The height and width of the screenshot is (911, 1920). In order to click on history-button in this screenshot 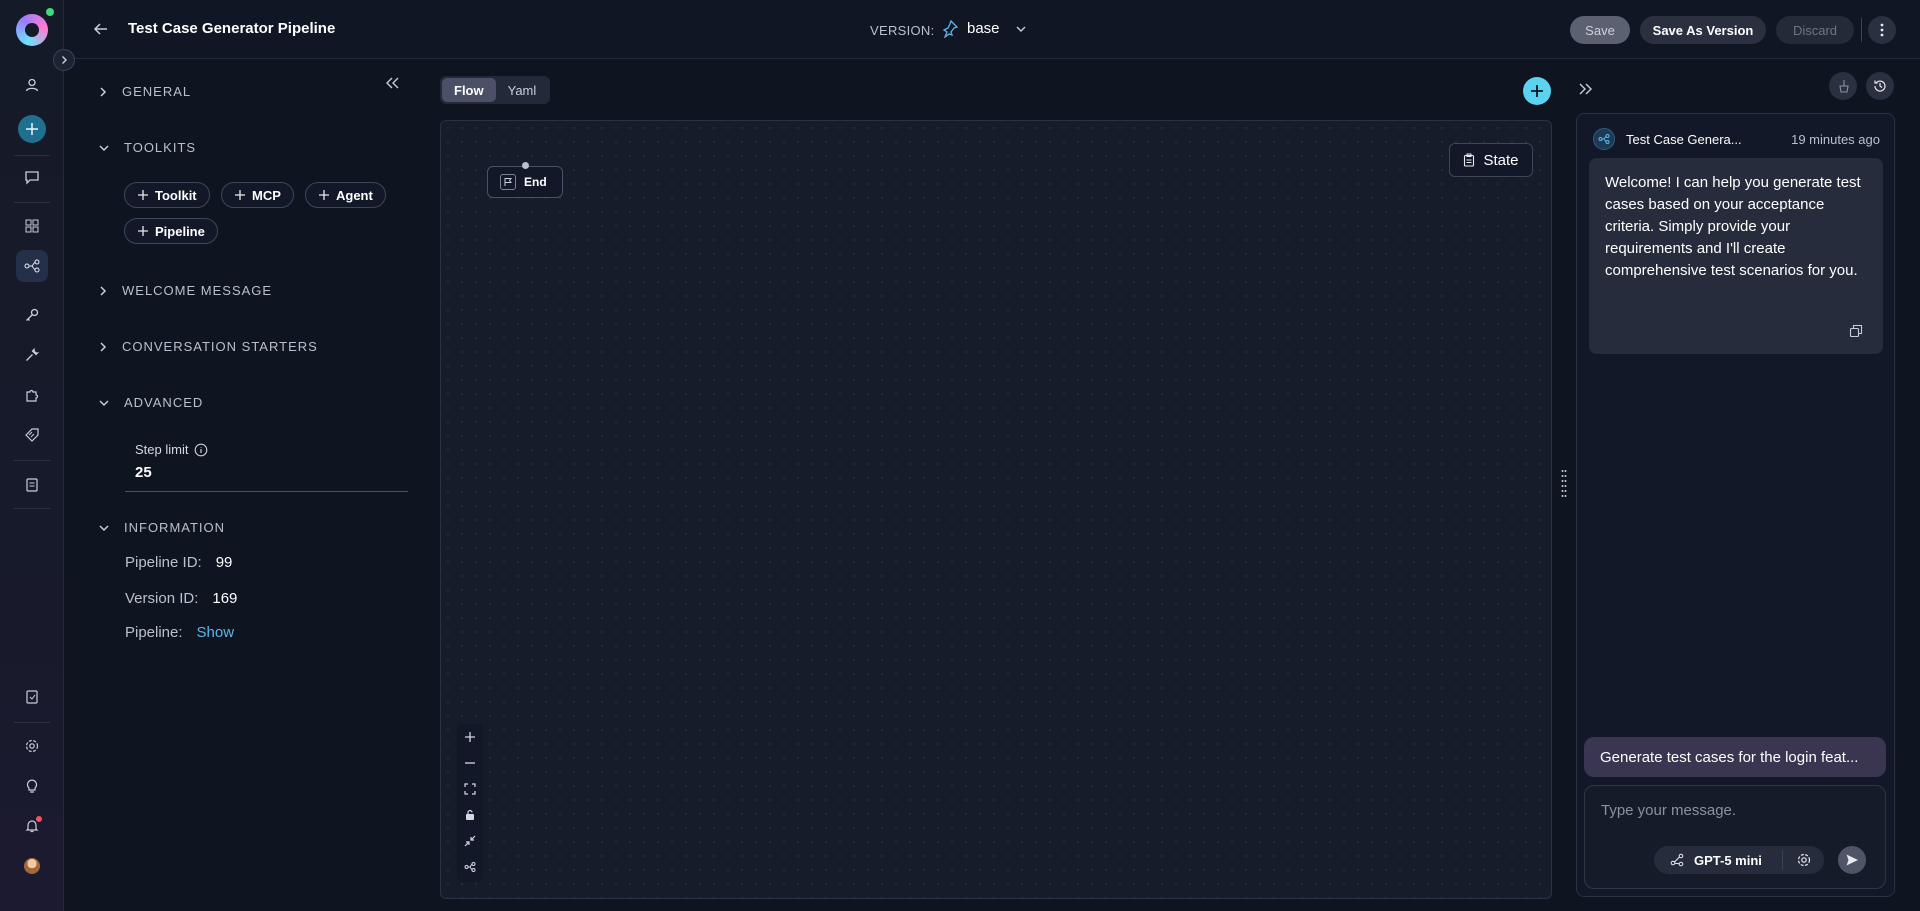, I will do `click(1880, 86)`.